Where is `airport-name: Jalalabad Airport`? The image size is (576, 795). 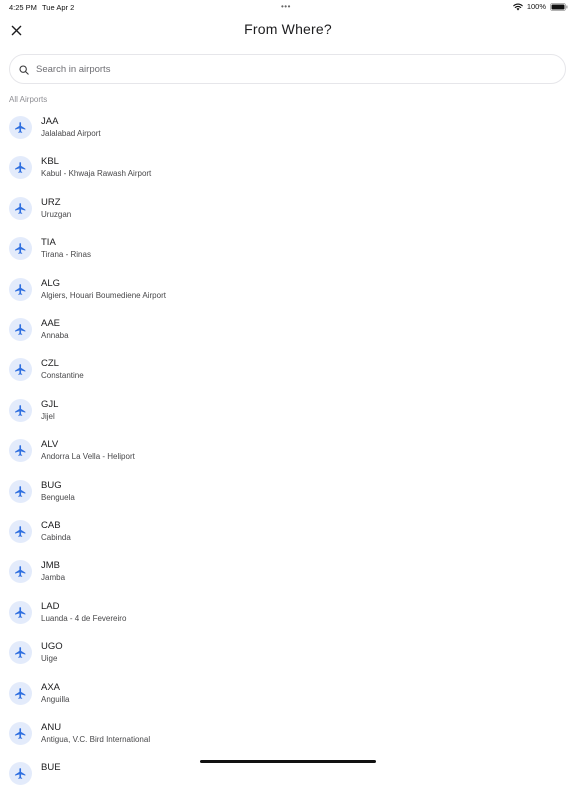 airport-name: Jalalabad Airport is located at coordinates (71, 133).